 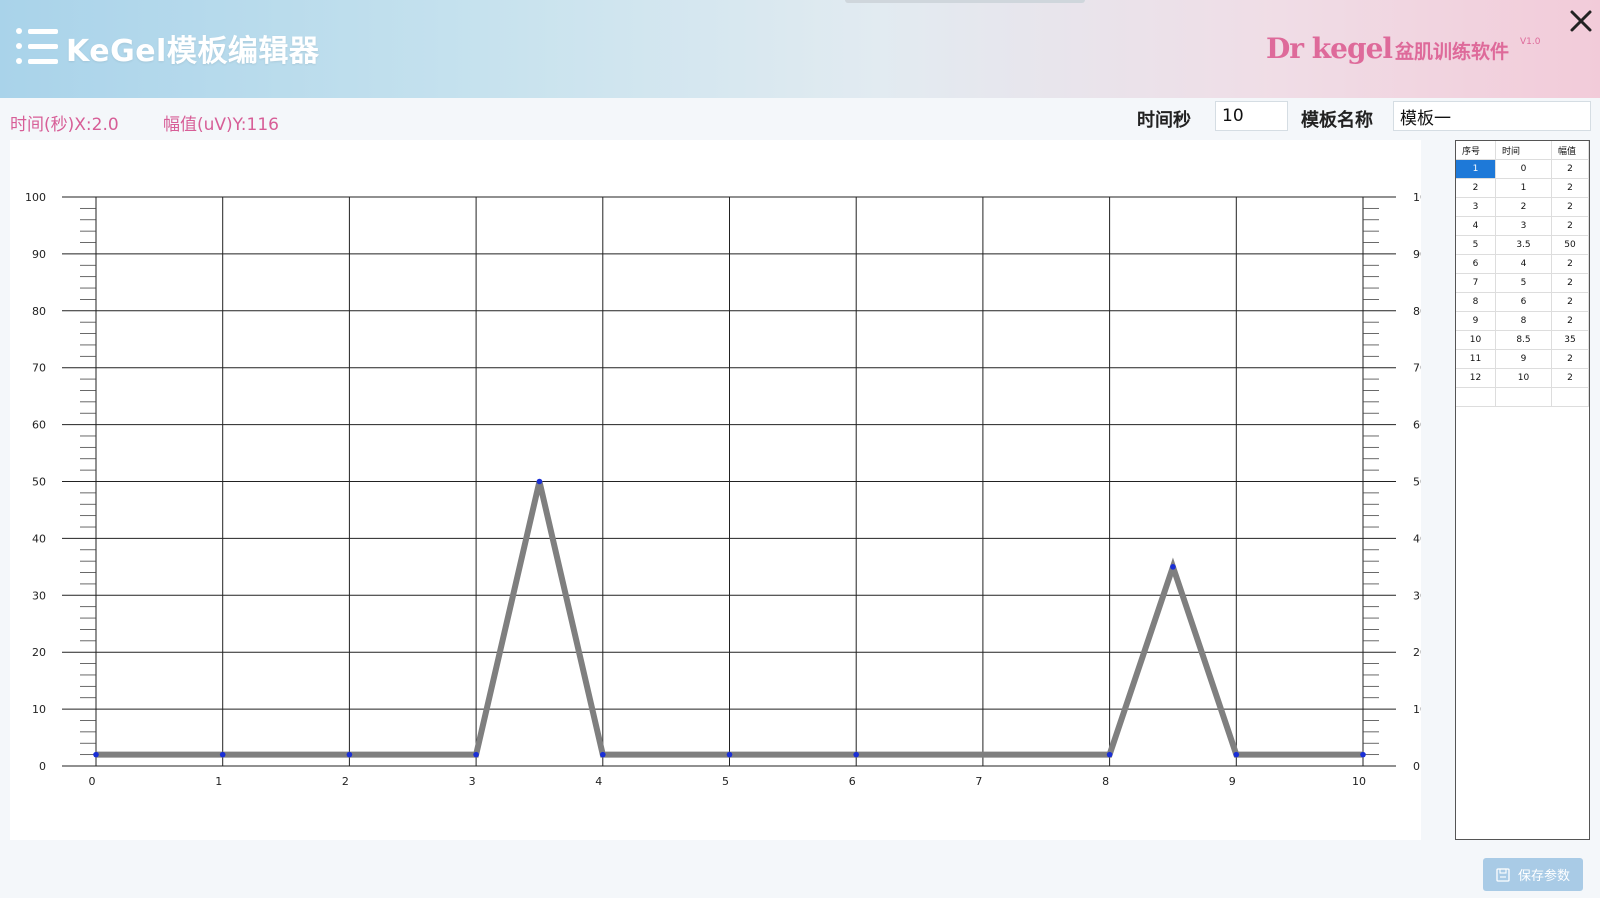 What do you see at coordinates (39, 538) in the screenshot?
I see `y-tick-label: 40` at bounding box center [39, 538].